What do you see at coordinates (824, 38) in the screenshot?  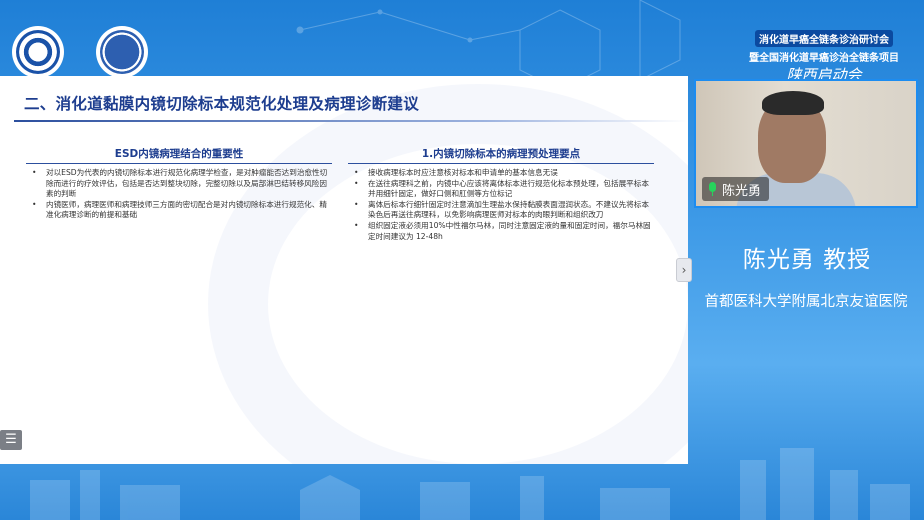 I see `event-title: 消化道早癌全链条诊治研讨会` at bounding box center [824, 38].